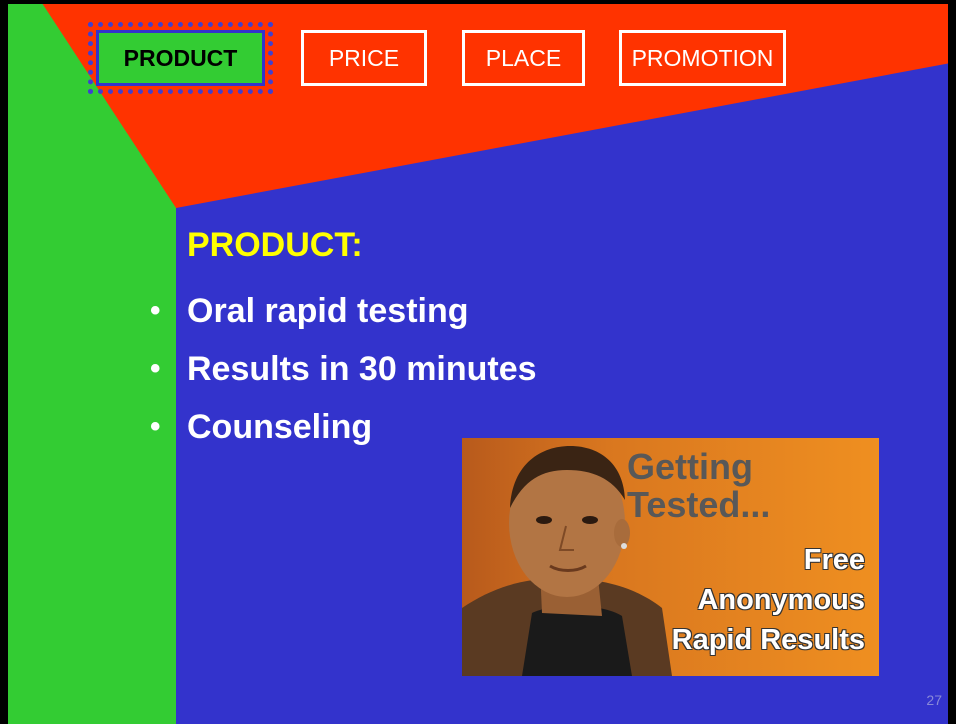 The width and height of the screenshot is (956, 724). I want to click on earring-shape, so click(624, 546).